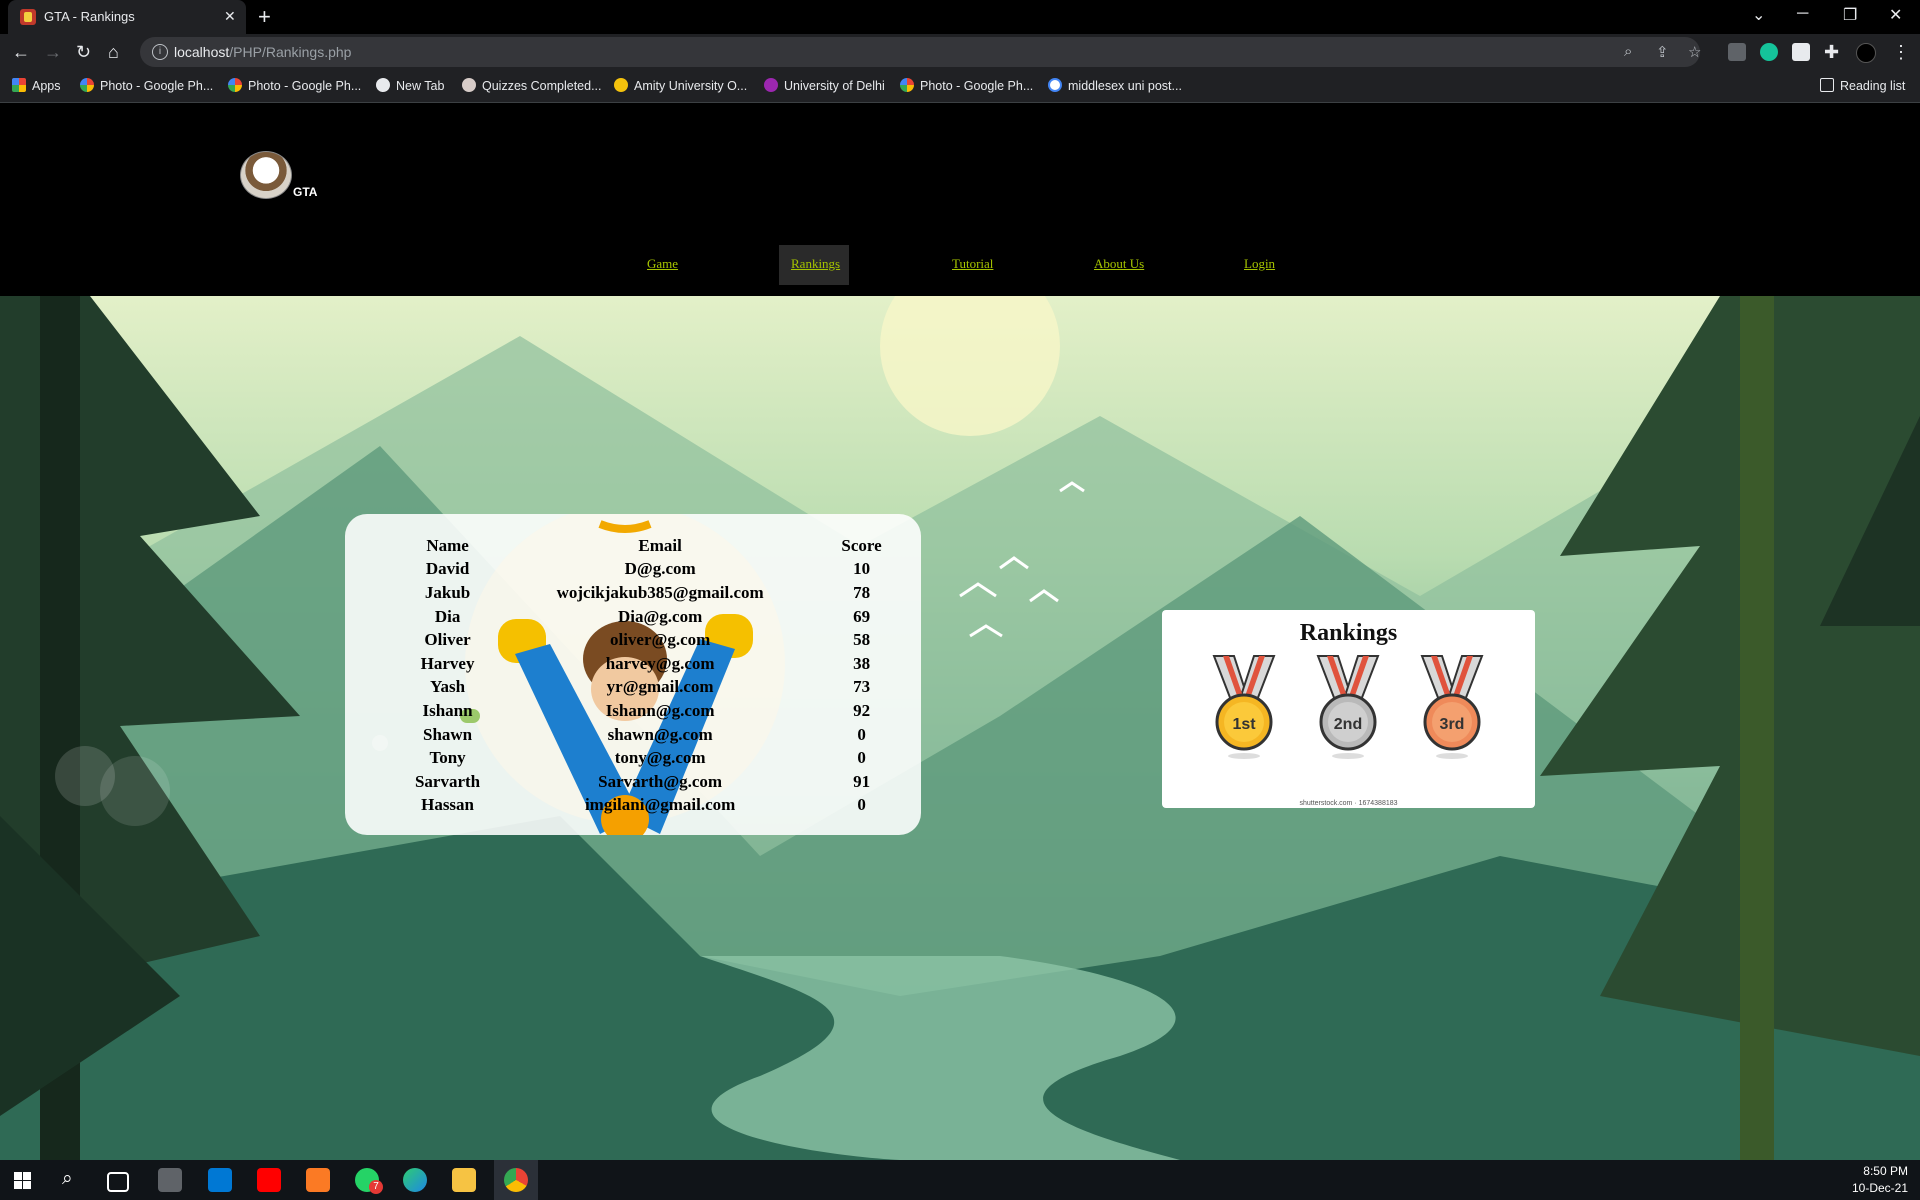 This screenshot has height=1200, width=1920. Describe the element at coordinates (660, 616) in the screenshot. I see `player-email: Dia@g.com` at that location.